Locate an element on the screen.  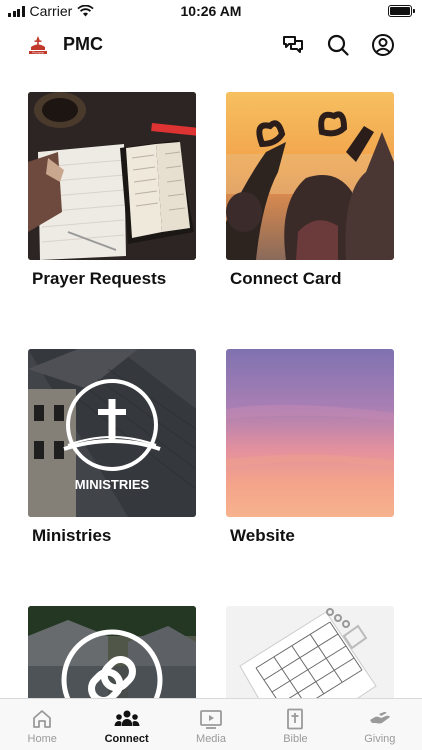
hands-heart-sunset-photo is located at coordinates (310, 176).